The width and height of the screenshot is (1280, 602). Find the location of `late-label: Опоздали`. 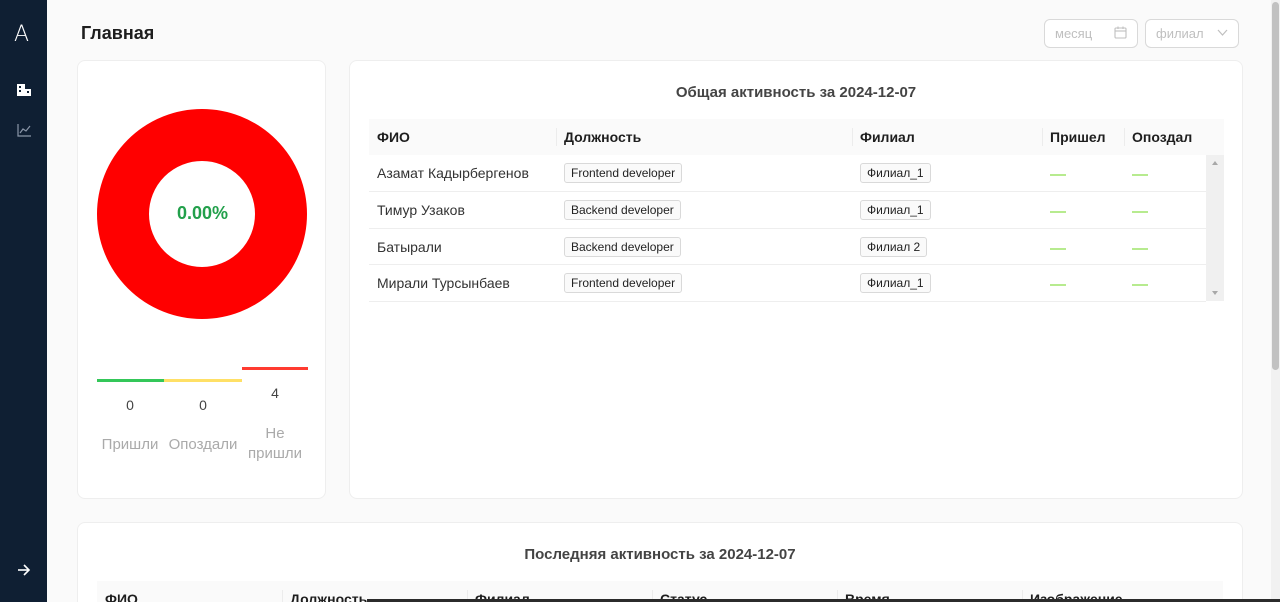

late-label: Опоздали is located at coordinates (203, 444).